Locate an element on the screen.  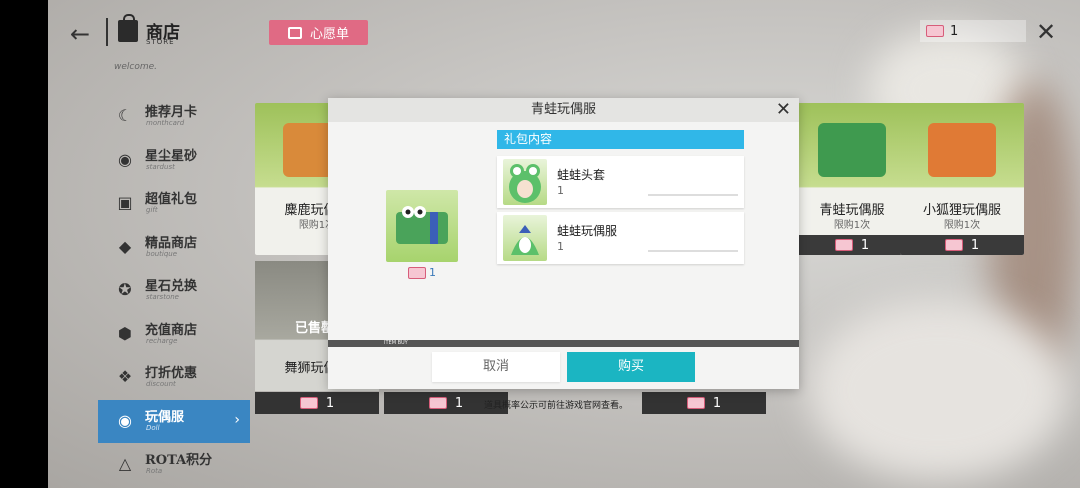
sidebar-item-label: 推荐月卡 is located at coordinates (171, 112).